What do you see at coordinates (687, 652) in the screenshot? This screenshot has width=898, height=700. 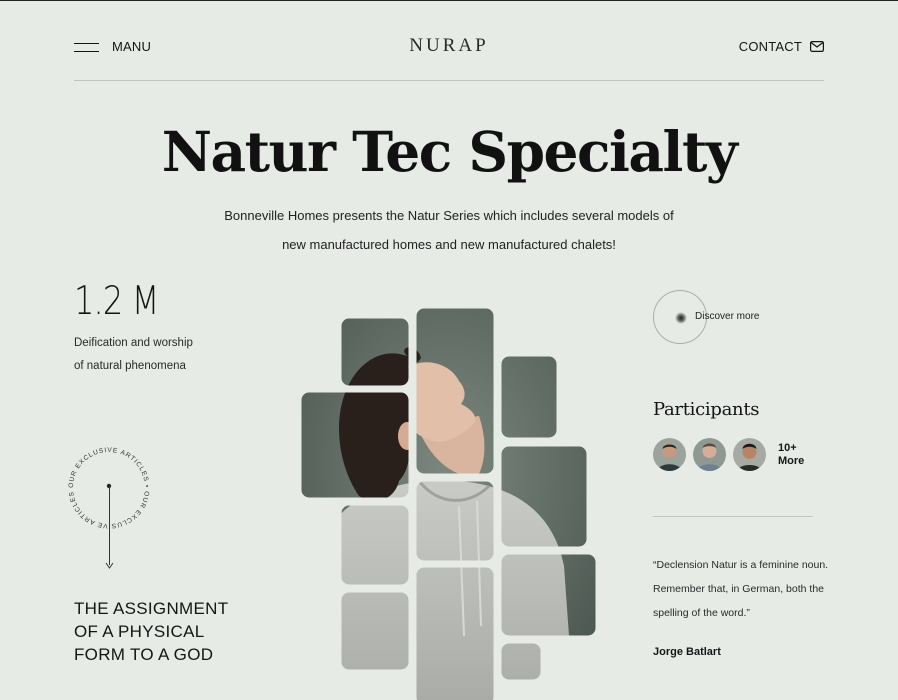 I see `quote-author: Jorge Batlart` at bounding box center [687, 652].